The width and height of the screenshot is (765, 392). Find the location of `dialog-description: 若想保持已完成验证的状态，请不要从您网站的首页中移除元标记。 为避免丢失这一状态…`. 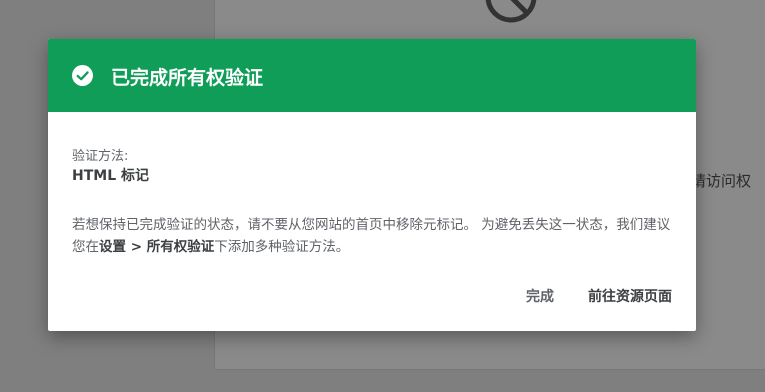

dialog-description: 若想保持已完成验证的状态，请不要从您网站的首页中移除元标记。 为避免丢失这一状态… is located at coordinates (372, 236).